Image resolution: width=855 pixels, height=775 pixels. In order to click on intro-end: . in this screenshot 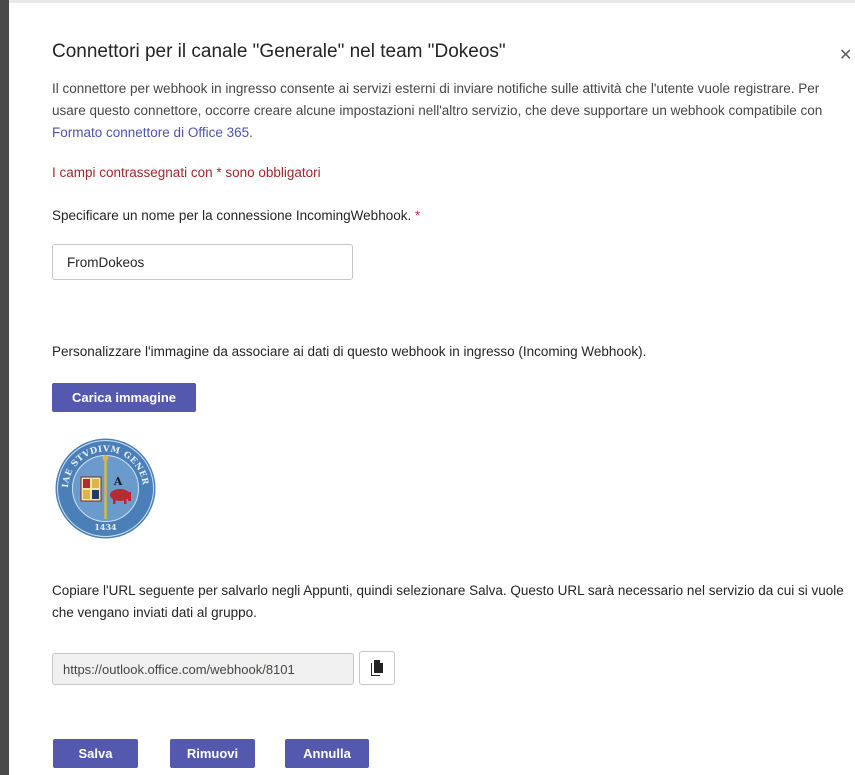, I will do `click(251, 132)`.